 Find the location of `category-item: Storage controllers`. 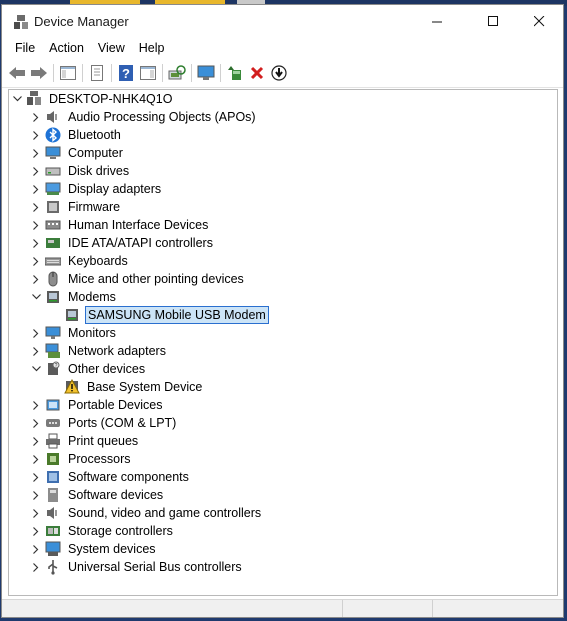

category-item: Storage controllers is located at coordinates (103, 531).